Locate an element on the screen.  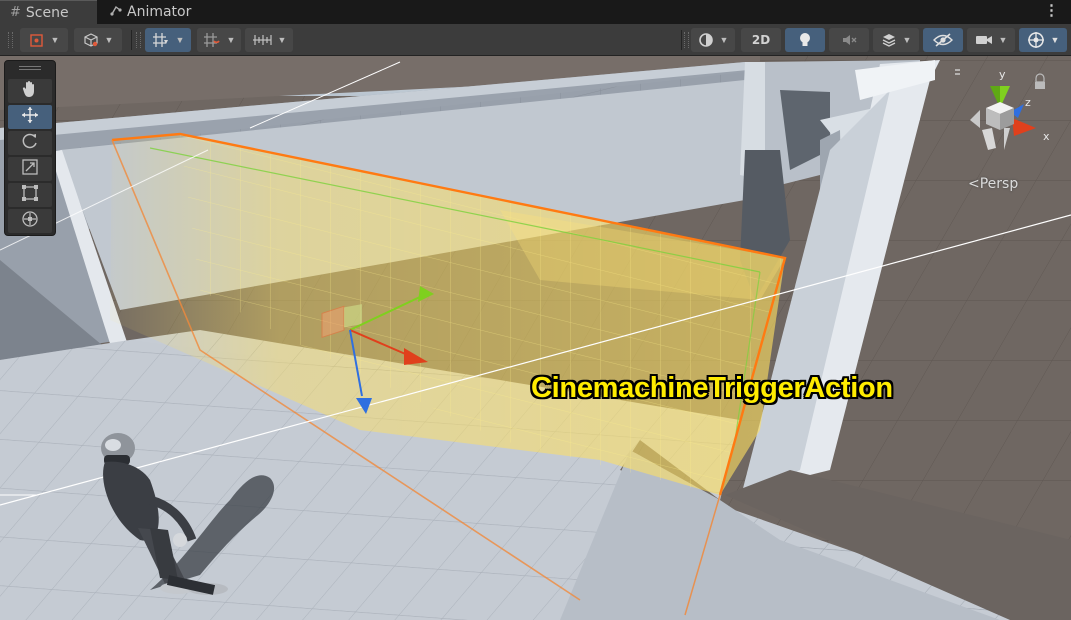
grid-icon is located at coordinates (161, 40).